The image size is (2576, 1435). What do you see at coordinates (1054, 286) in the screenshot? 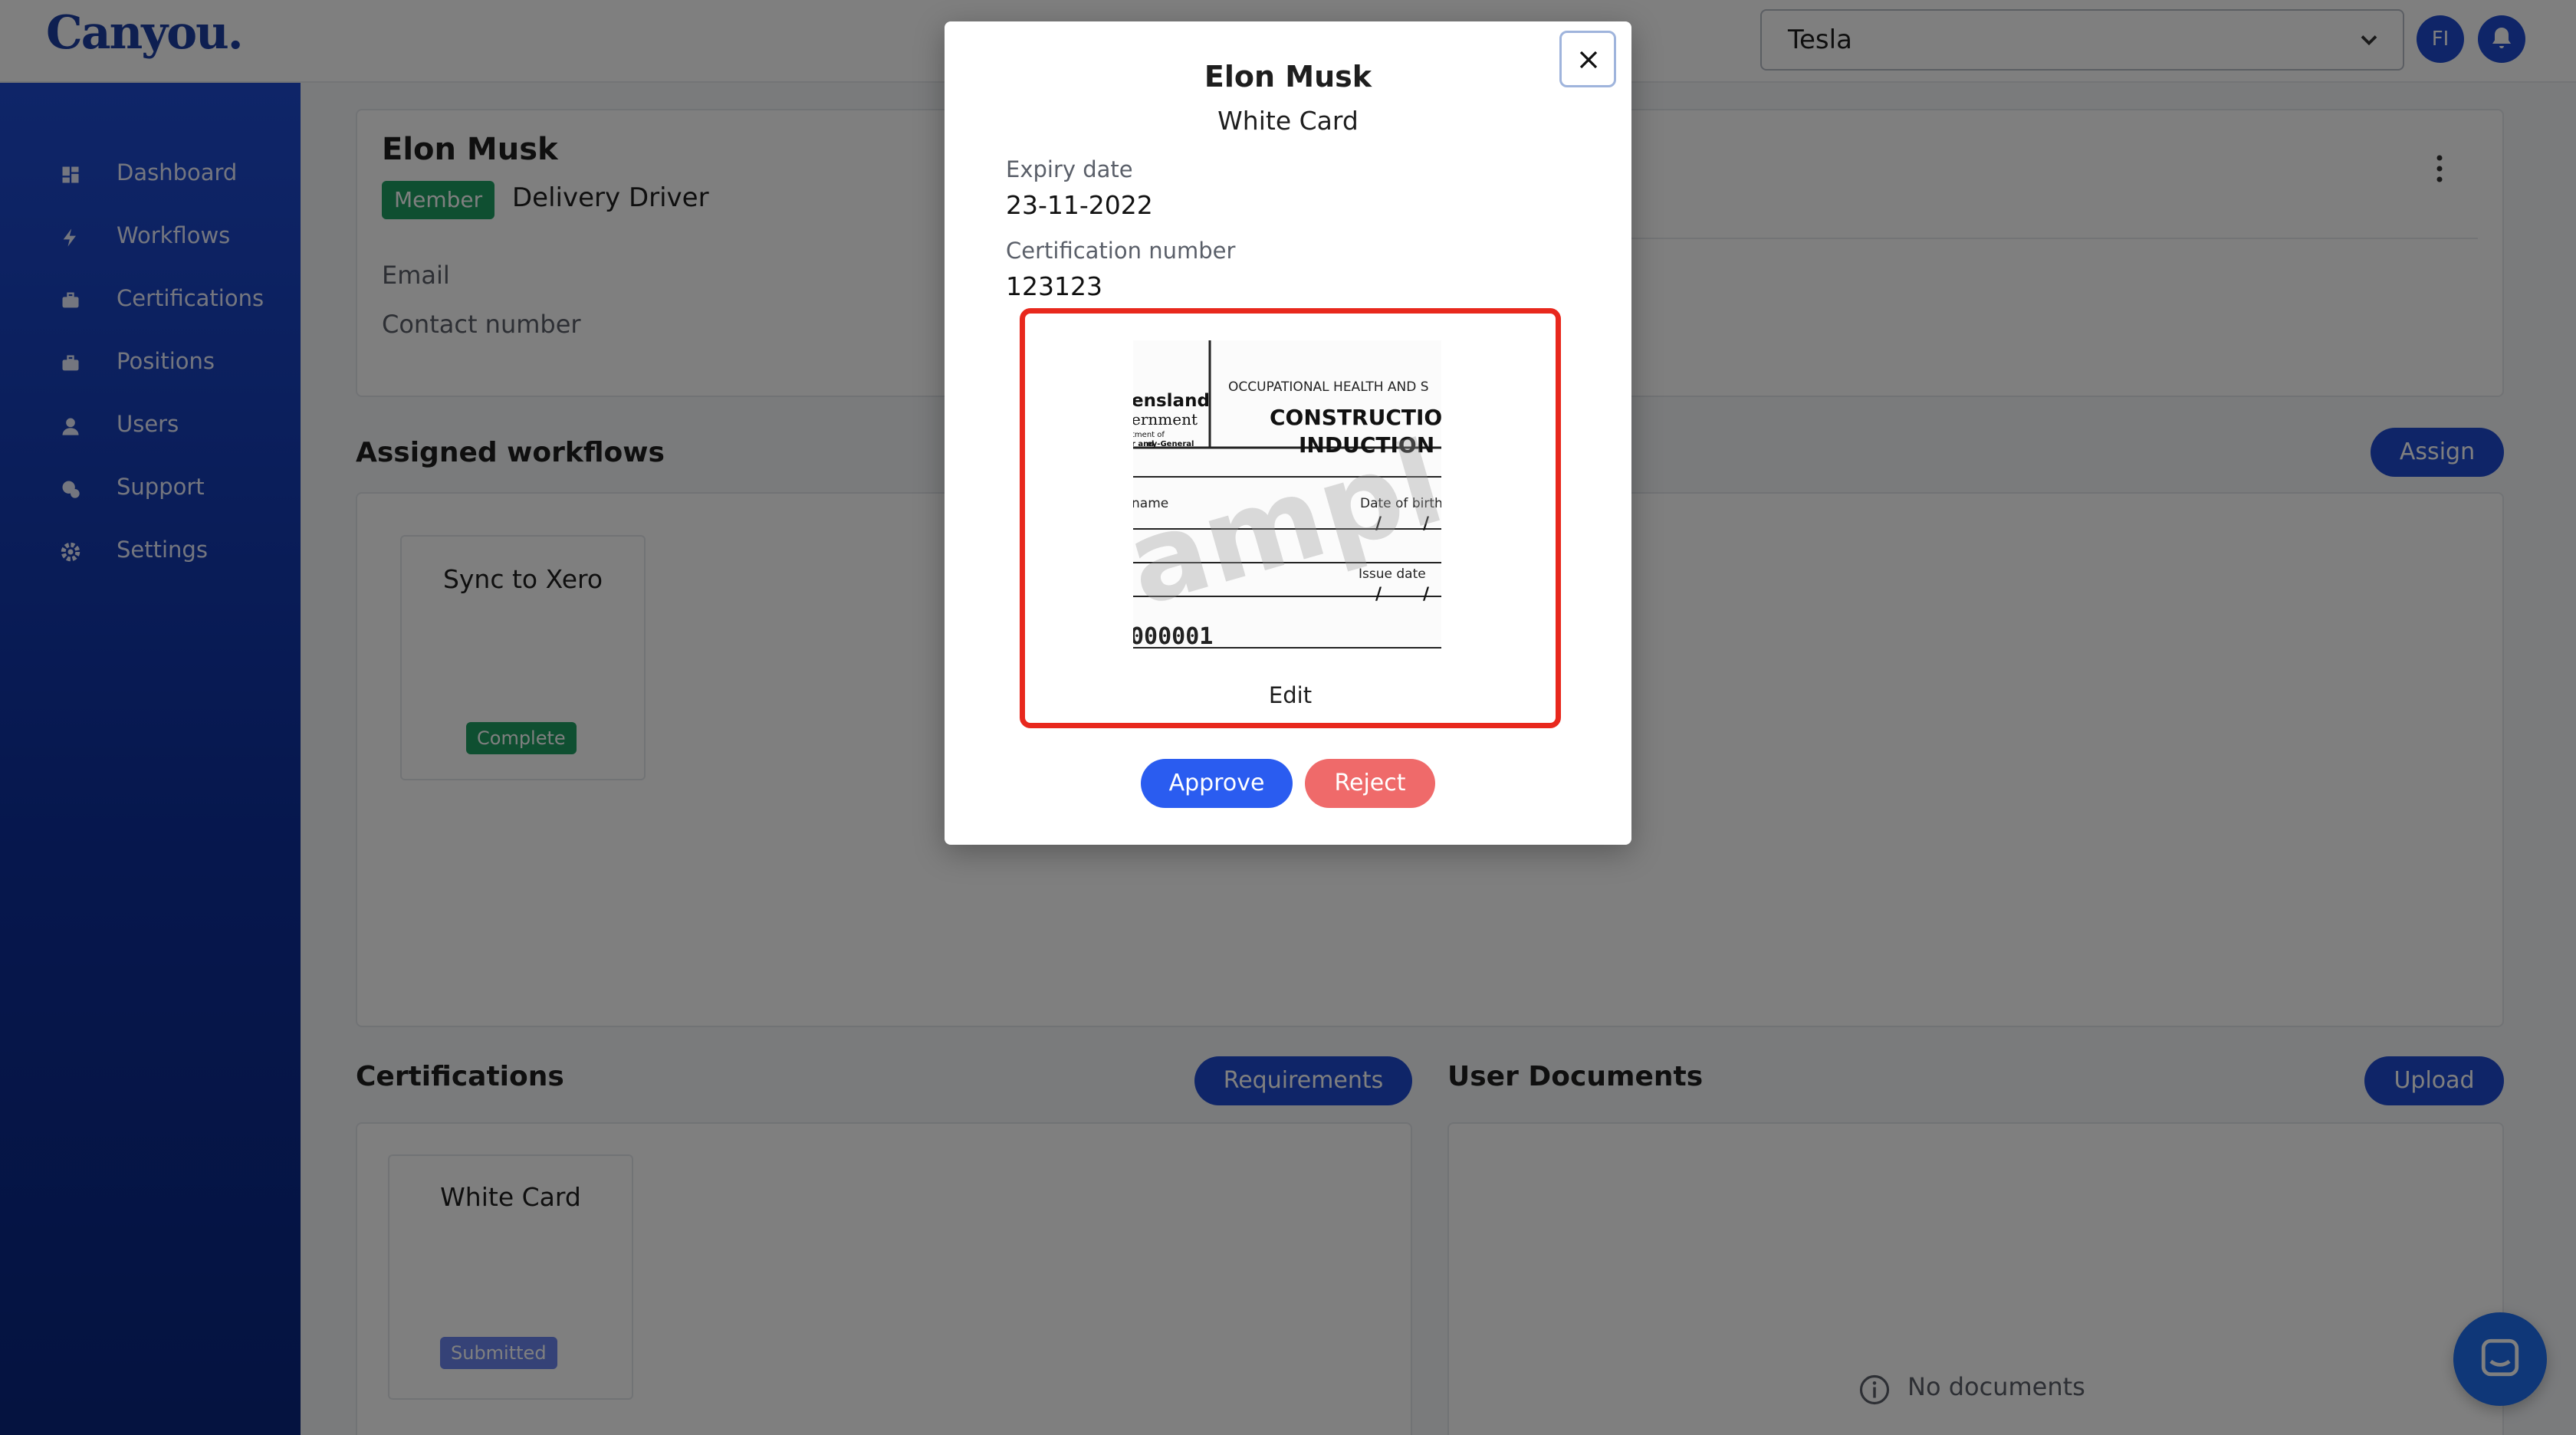
I see `certification-number-value: 123123` at bounding box center [1054, 286].